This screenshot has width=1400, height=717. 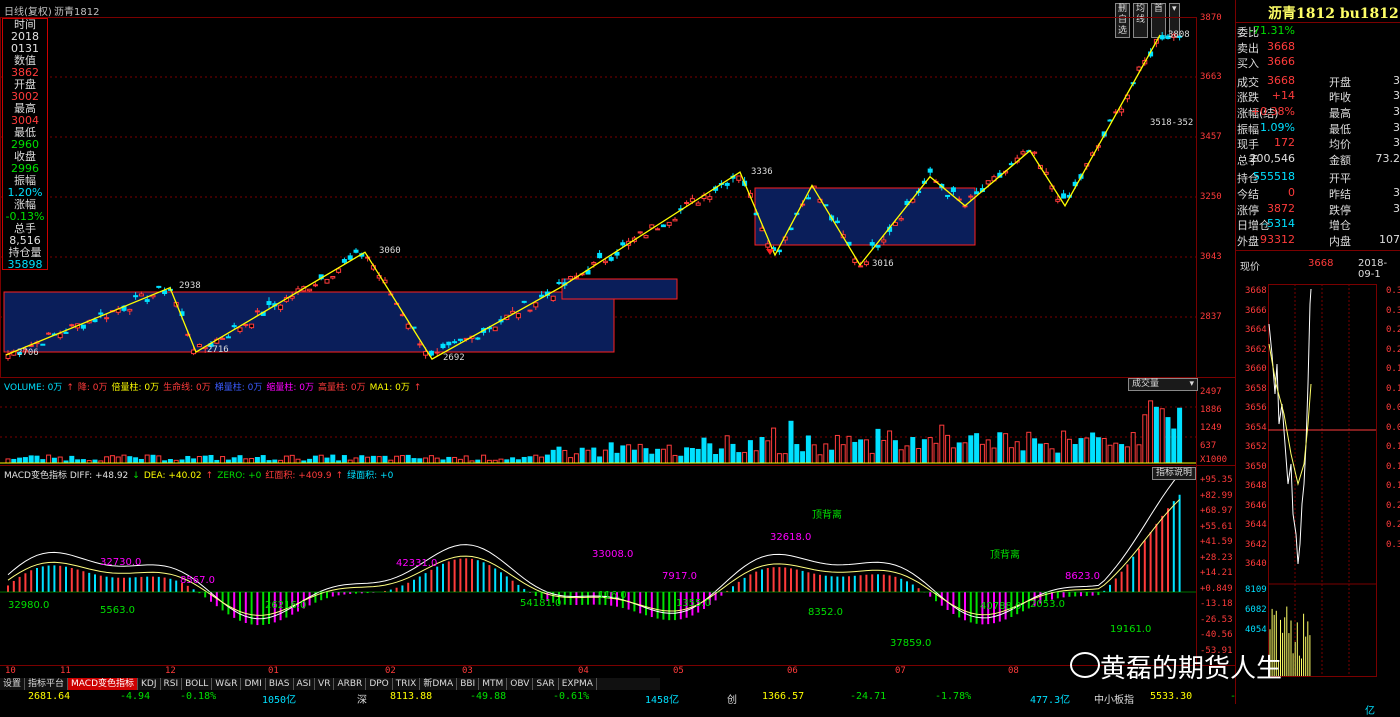 What do you see at coordinates (379, 684) in the screenshot?
I see `indicator-tab: DPO` at bounding box center [379, 684].